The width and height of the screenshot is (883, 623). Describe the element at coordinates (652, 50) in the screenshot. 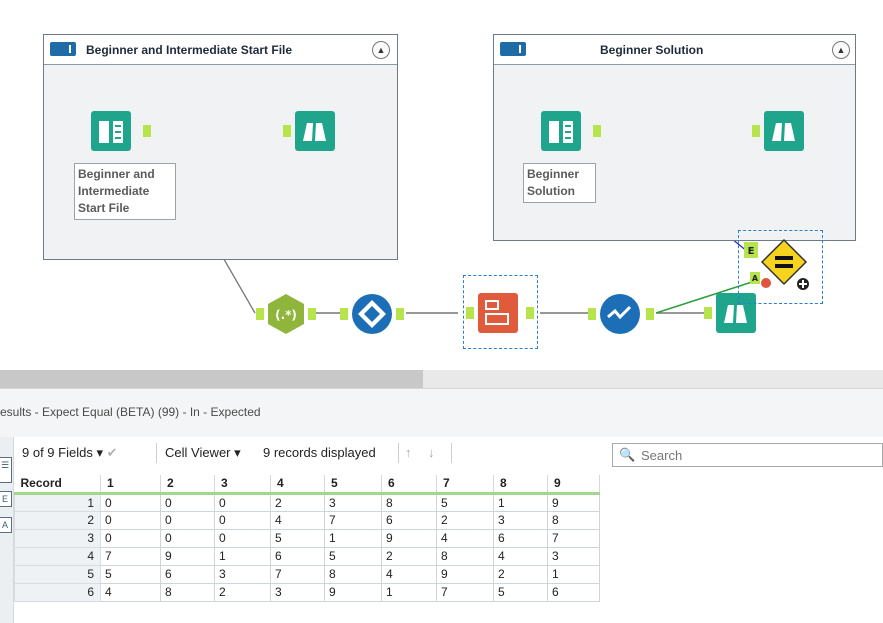

I see `container-title: Beginner Solution` at that location.